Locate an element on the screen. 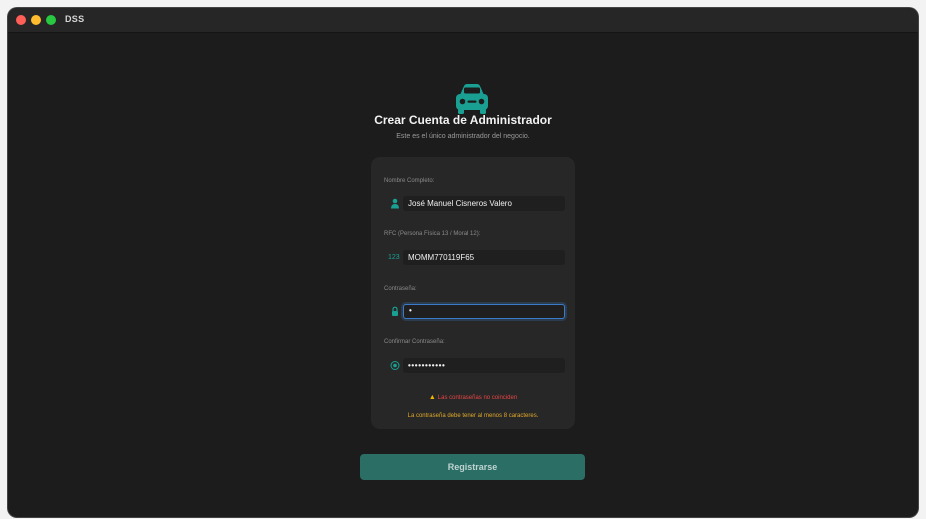  full-name-input: José Manuel Cisneros Valero is located at coordinates (484, 203).